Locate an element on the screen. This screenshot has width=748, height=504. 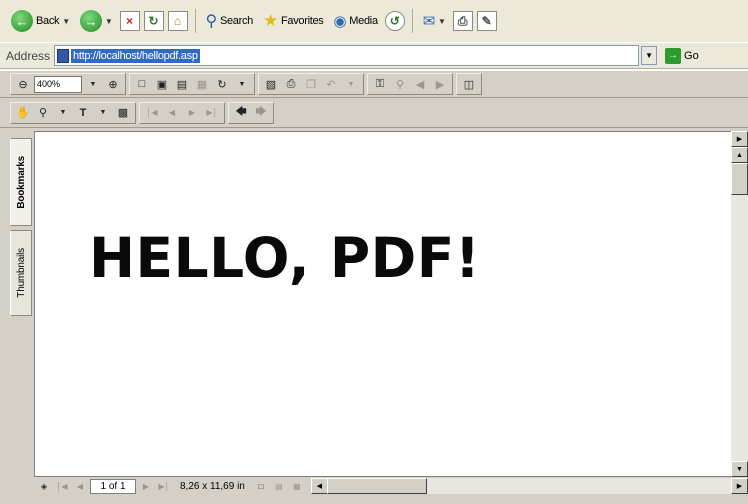
file-group: ▧ ⎙ ❐ ↶ ▼ is located at coordinates (311, 84).